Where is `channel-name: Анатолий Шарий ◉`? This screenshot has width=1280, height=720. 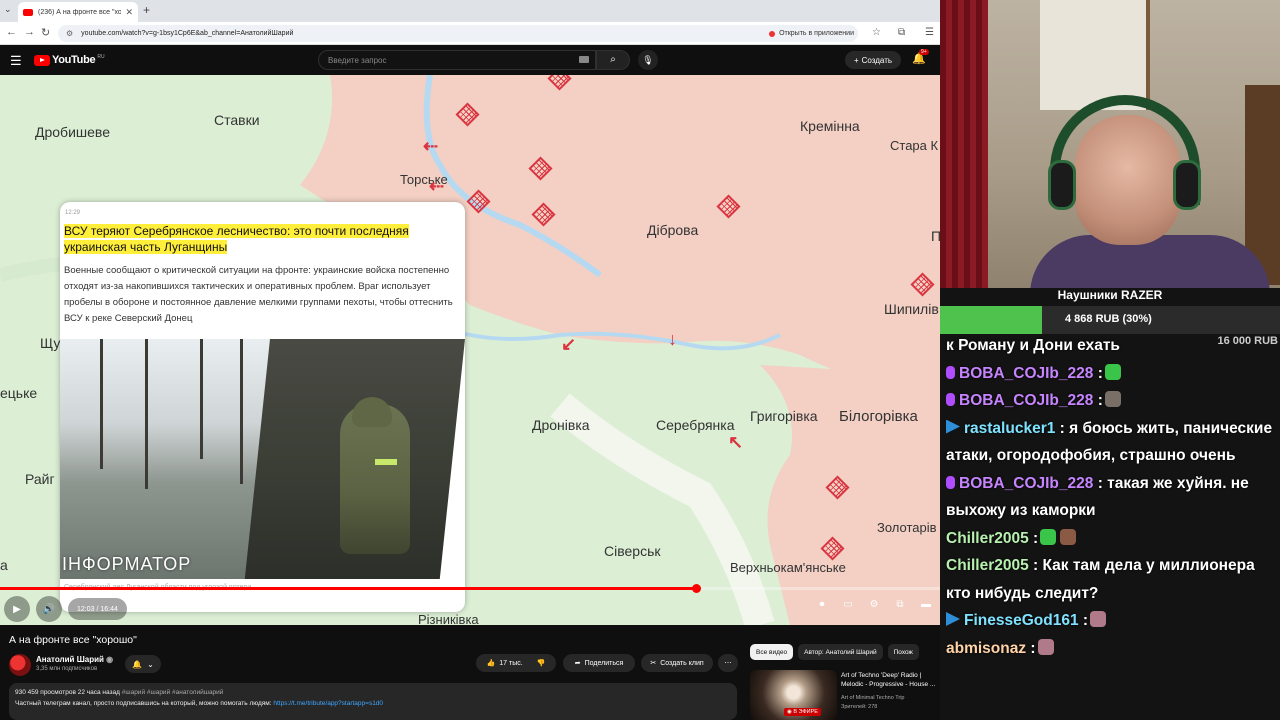
channel-name: Анатолий Шарий ◉ is located at coordinates (74, 659).